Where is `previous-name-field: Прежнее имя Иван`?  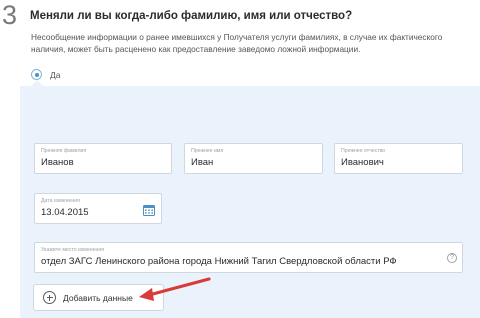
previous-name-field: Прежнее имя Иван is located at coordinates (253, 158).